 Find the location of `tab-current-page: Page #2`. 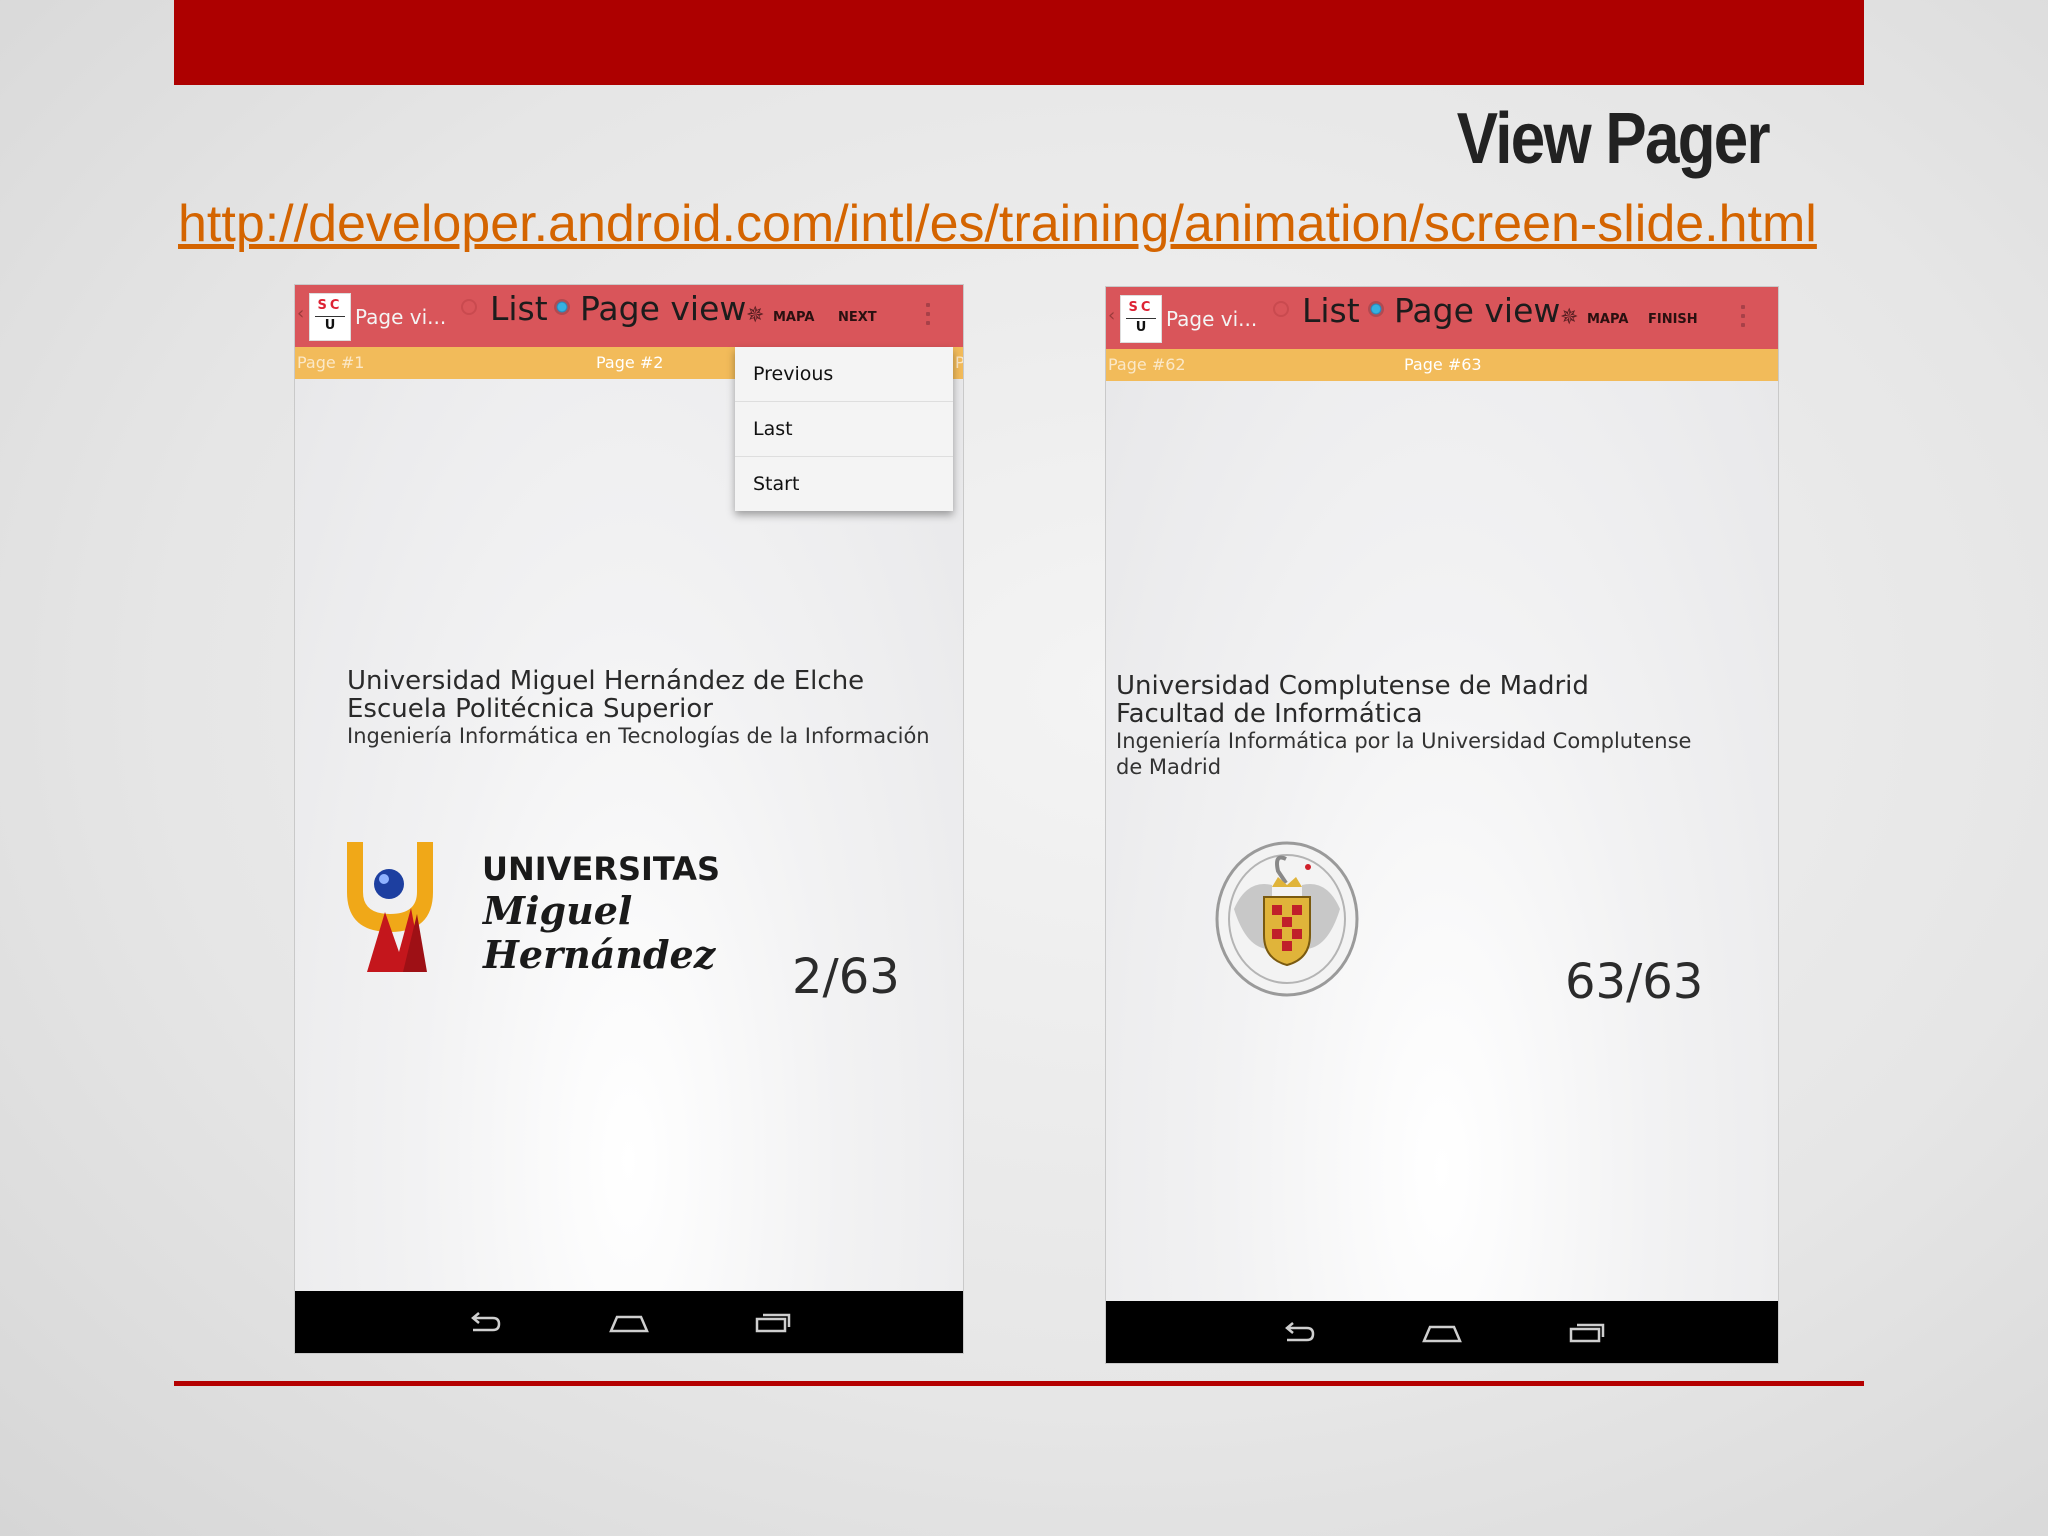

tab-current-page: Page #2 is located at coordinates (629, 362).